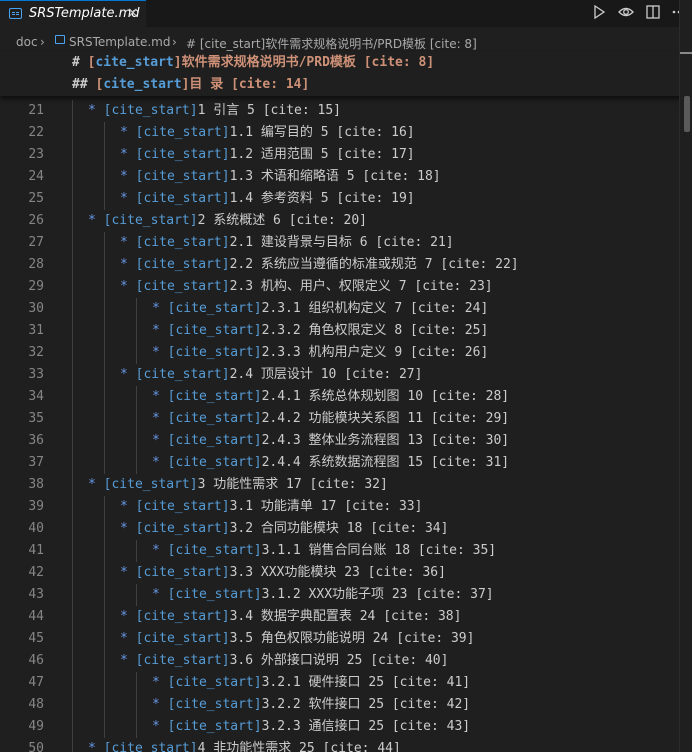 This screenshot has width=692, height=752. Describe the element at coordinates (238, 485) in the screenshot. I see `line-code: * [cite_start]3 功能性需求 17 [cite: 32]` at that location.